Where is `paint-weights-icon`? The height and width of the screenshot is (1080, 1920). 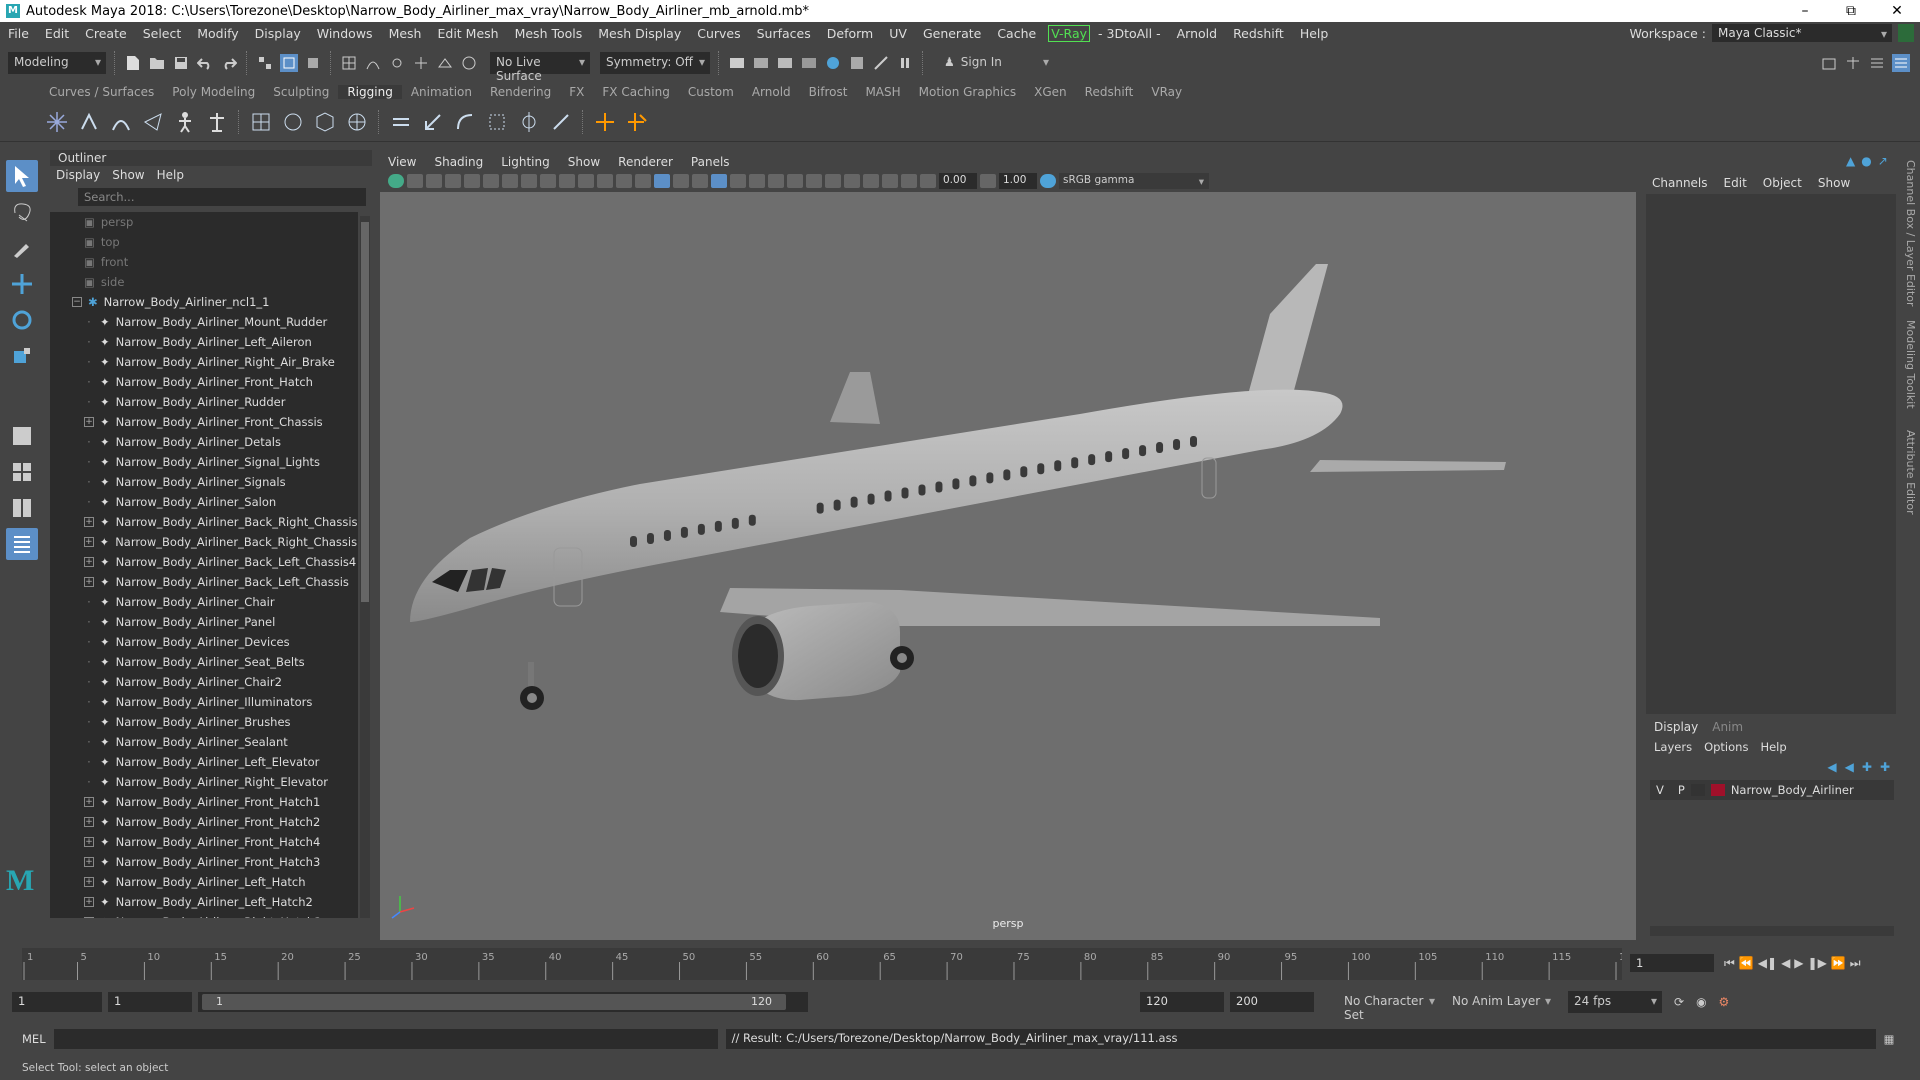
paint-weights-icon is located at coordinates (293, 122).